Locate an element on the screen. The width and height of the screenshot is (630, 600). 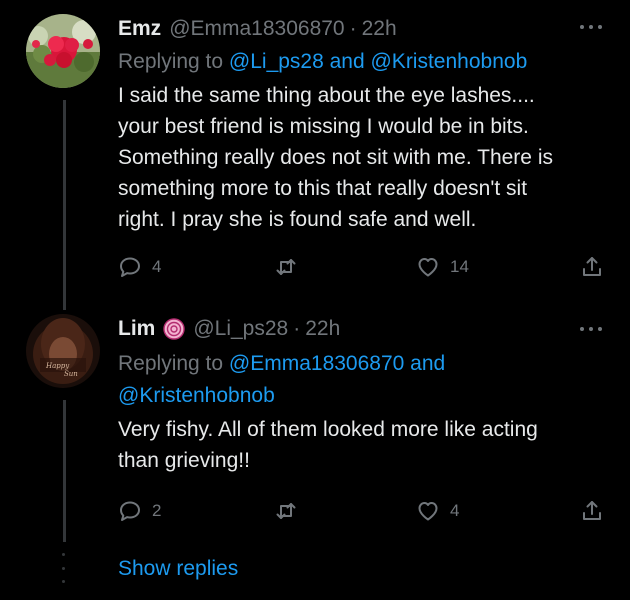
reply-button: 4 is located at coordinates (139, 267).